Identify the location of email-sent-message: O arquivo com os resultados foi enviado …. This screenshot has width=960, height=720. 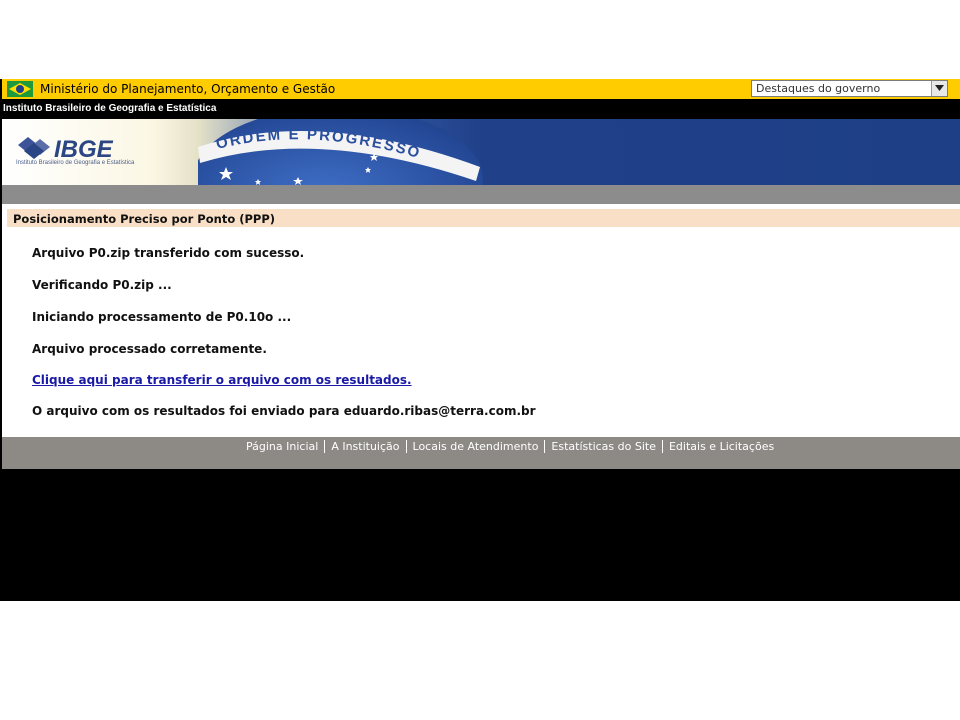
(284, 411).